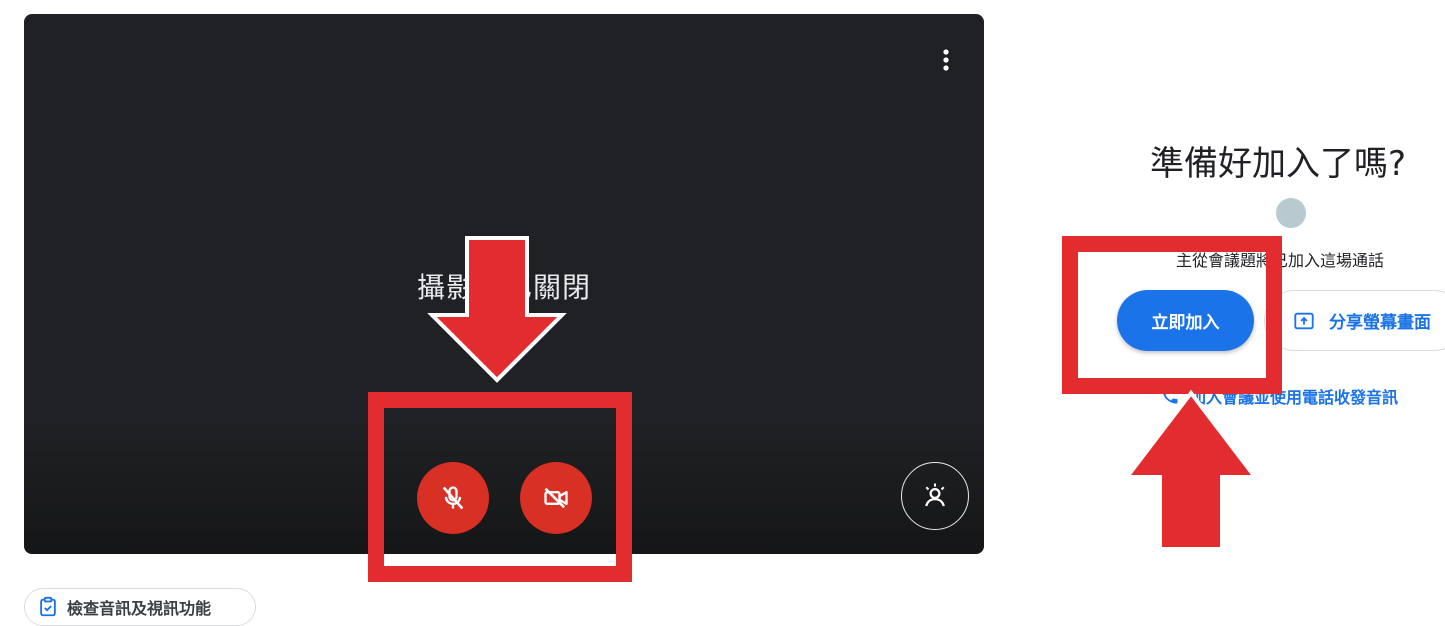  I want to click on more-options-button, so click(946, 60).